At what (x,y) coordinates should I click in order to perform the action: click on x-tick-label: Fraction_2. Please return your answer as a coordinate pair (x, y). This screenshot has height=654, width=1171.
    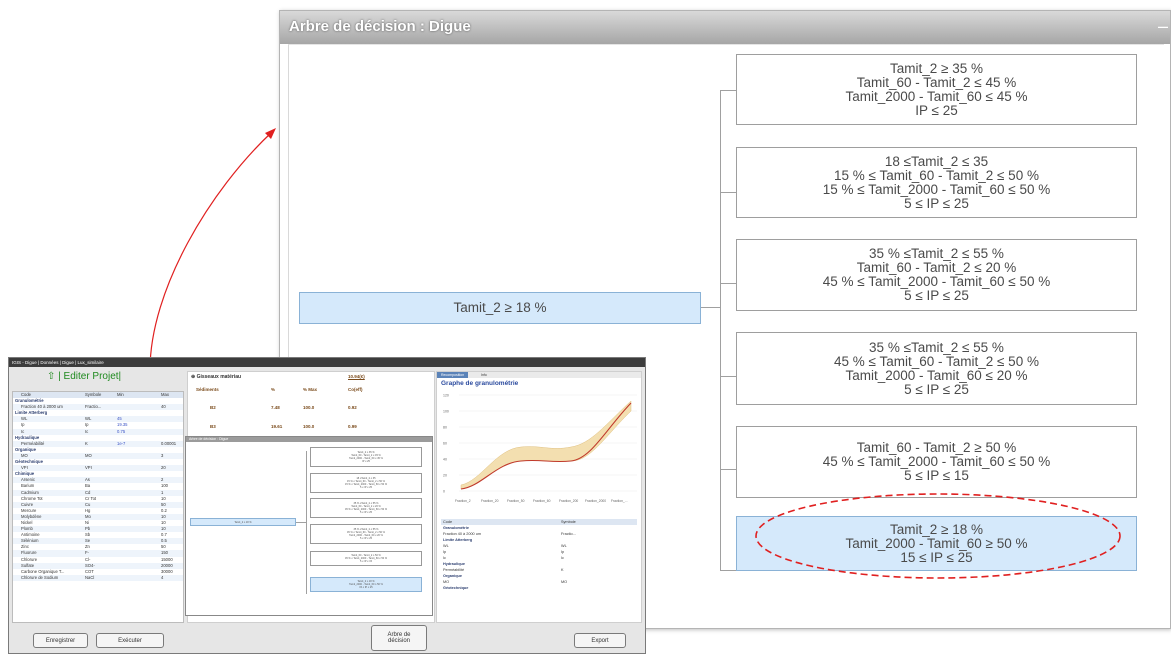
    Looking at the image, I should click on (463, 501).